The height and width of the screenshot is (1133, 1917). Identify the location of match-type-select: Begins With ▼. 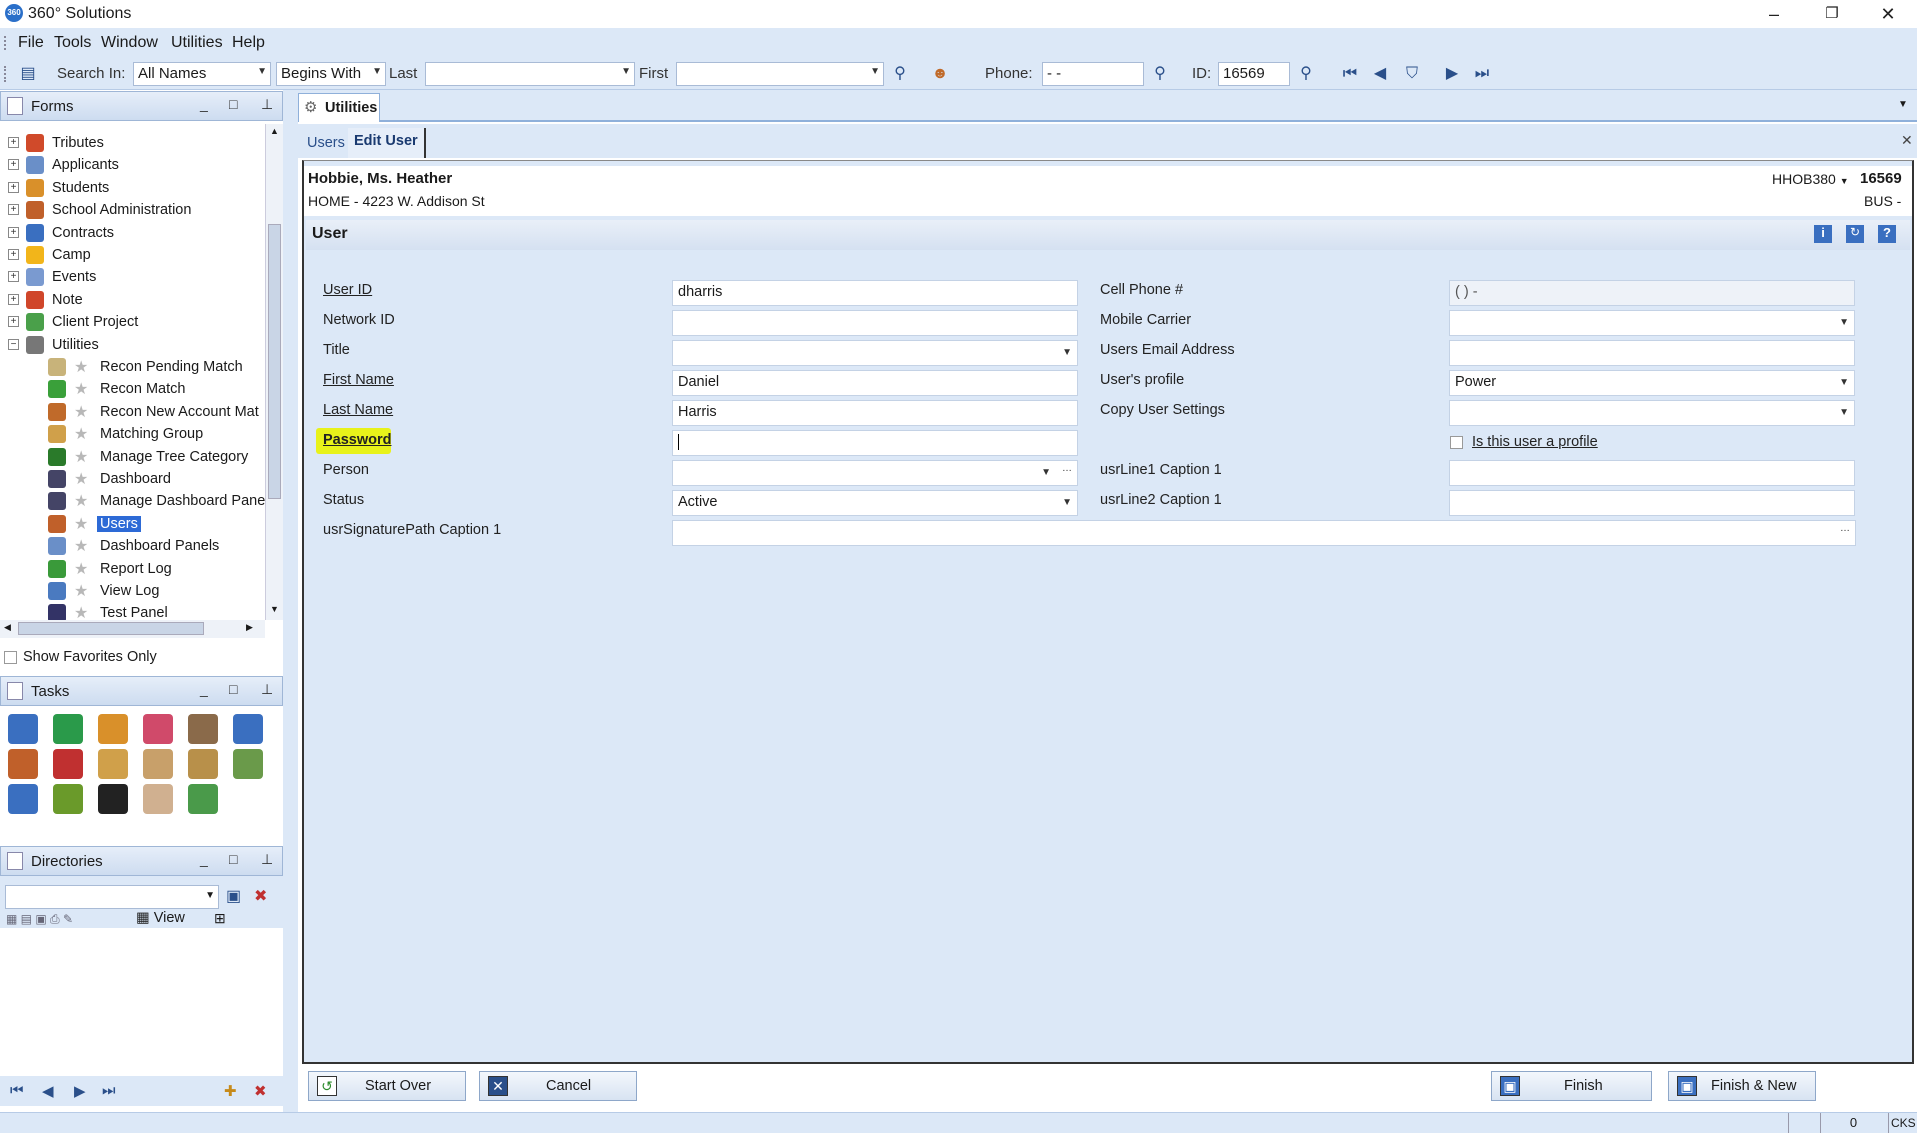
(331, 74).